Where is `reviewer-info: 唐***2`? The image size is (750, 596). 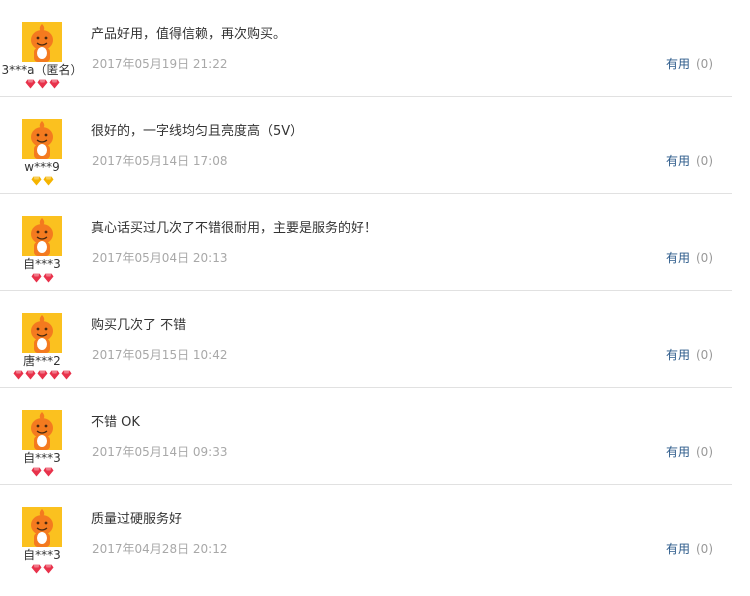 reviewer-info: 唐***2 is located at coordinates (42, 347).